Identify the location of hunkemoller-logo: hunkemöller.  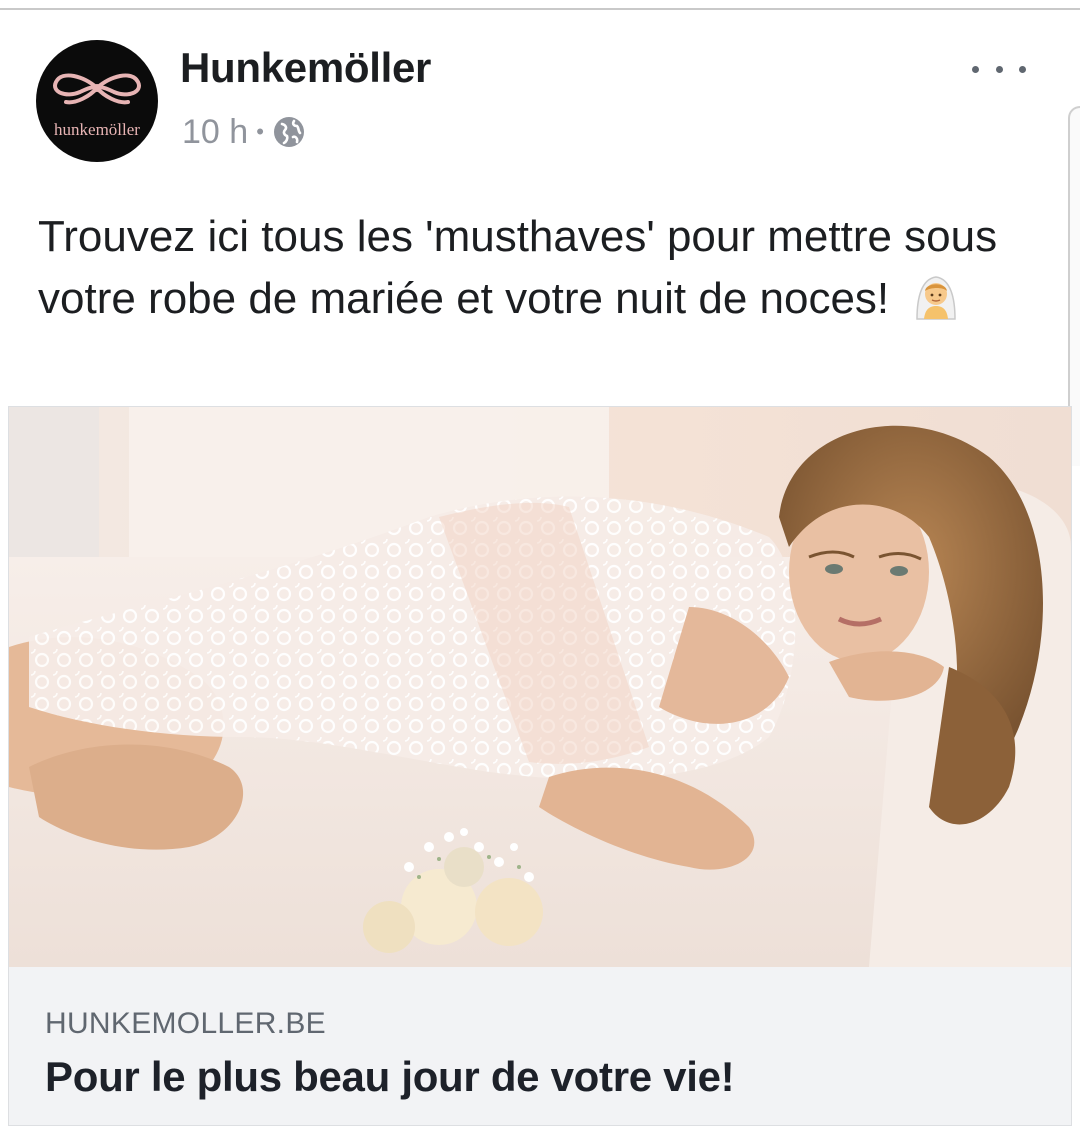
(97, 106).